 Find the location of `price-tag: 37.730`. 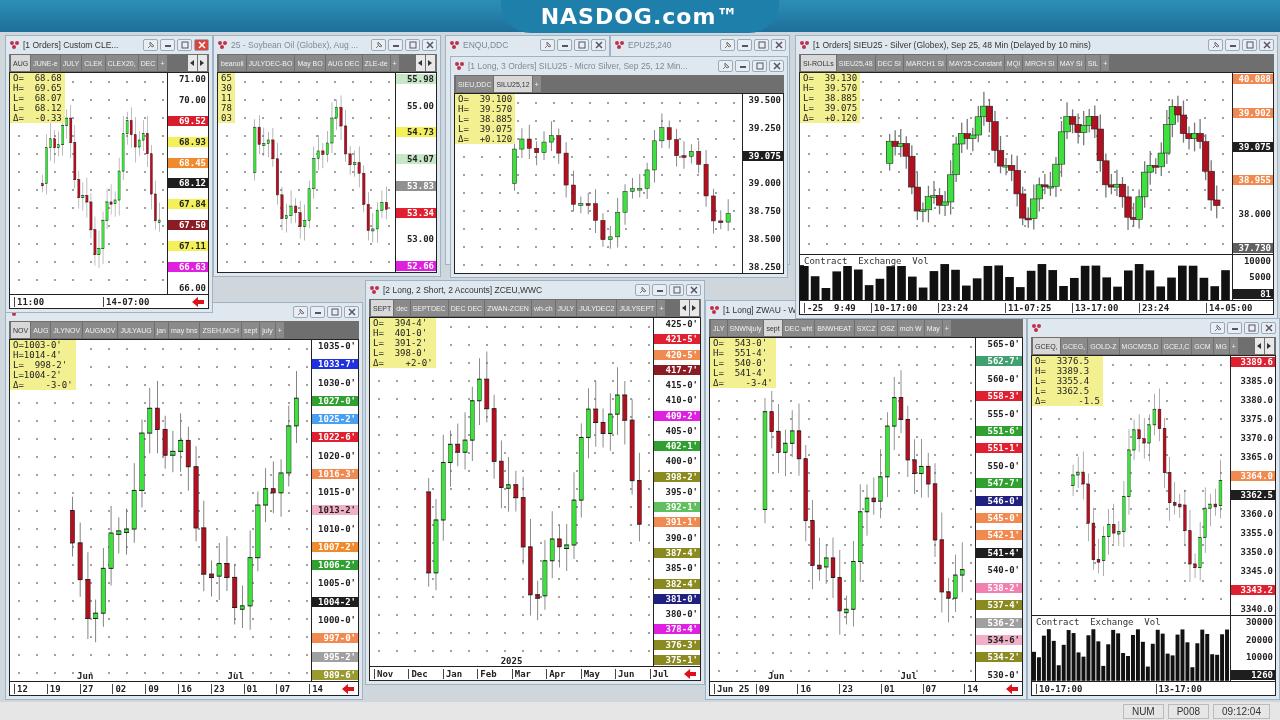

price-tag: 37.730 is located at coordinates (1253, 247).